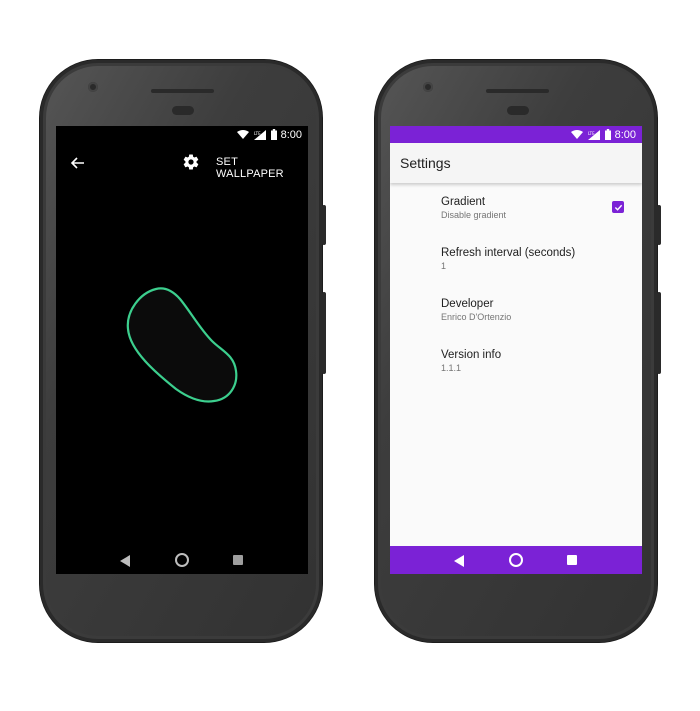  What do you see at coordinates (191, 162) in the screenshot?
I see `gear-icon` at bounding box center [191, 162].